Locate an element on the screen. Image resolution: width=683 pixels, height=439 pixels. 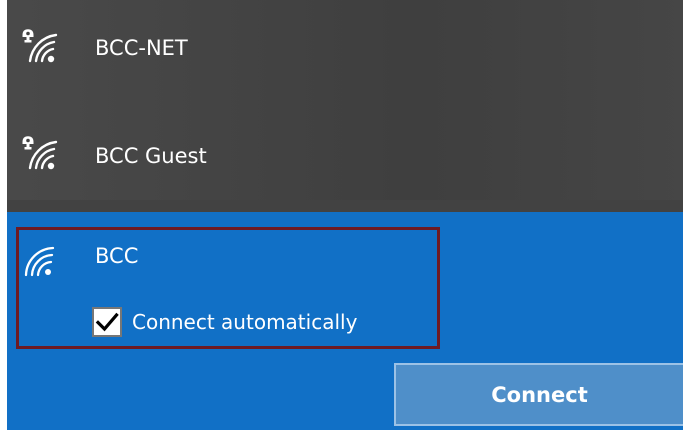
connect-automatically-checkbox is located at coordinates (107, 322).